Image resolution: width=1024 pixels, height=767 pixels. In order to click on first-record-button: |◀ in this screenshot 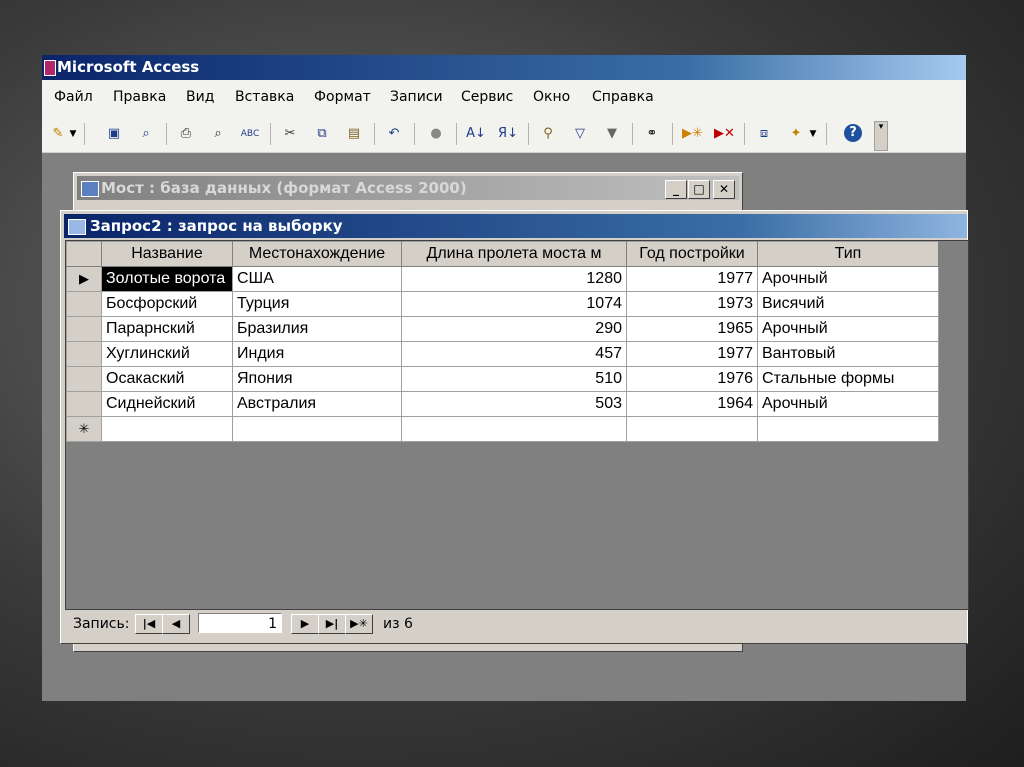, I will do `click(149, 624)`.